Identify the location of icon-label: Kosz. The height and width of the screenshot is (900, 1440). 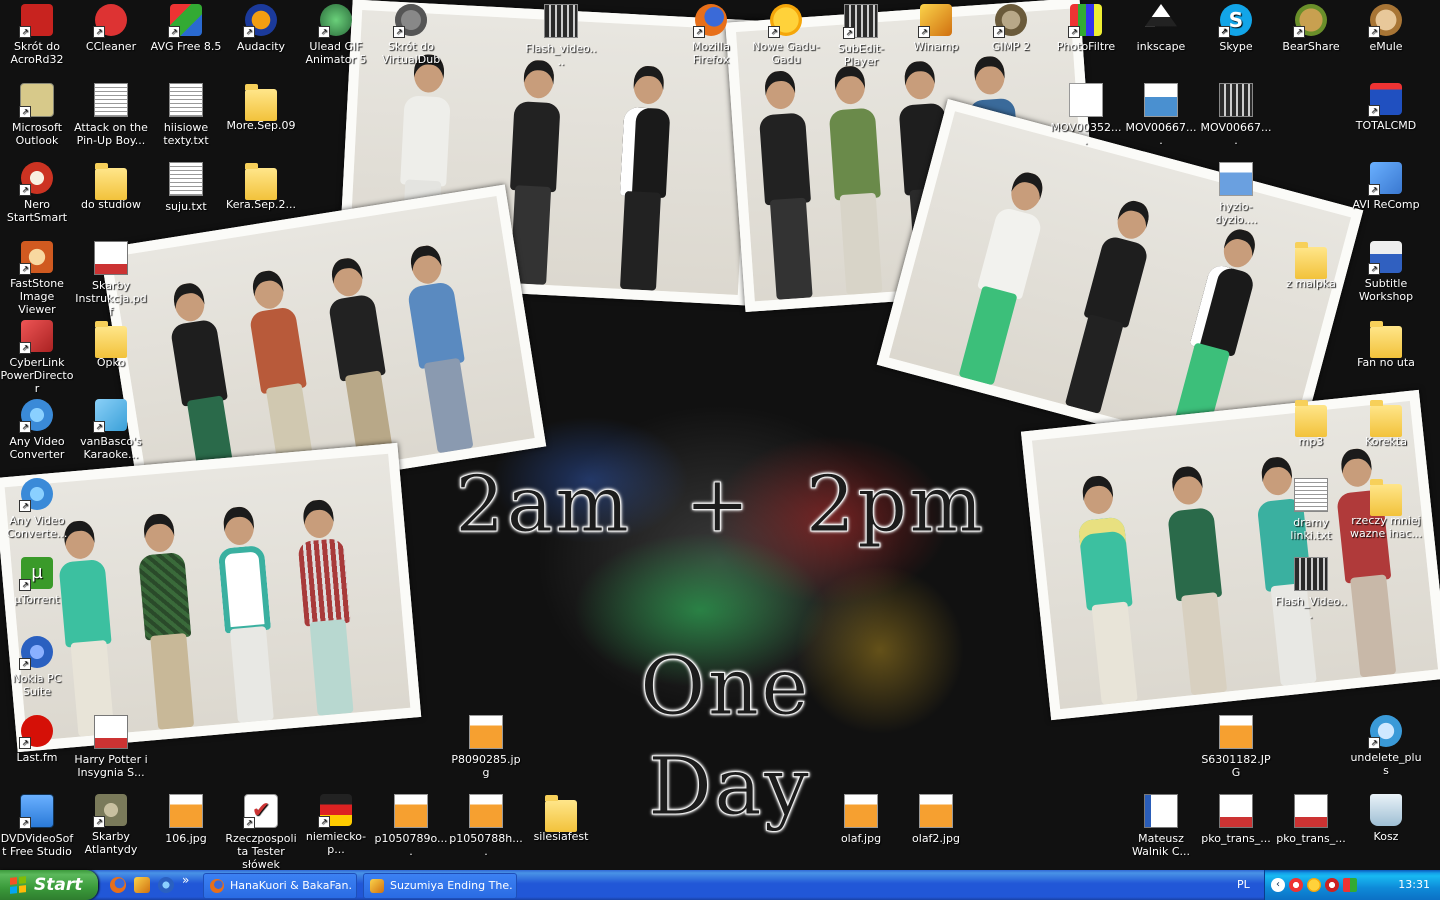
(1386, 836).